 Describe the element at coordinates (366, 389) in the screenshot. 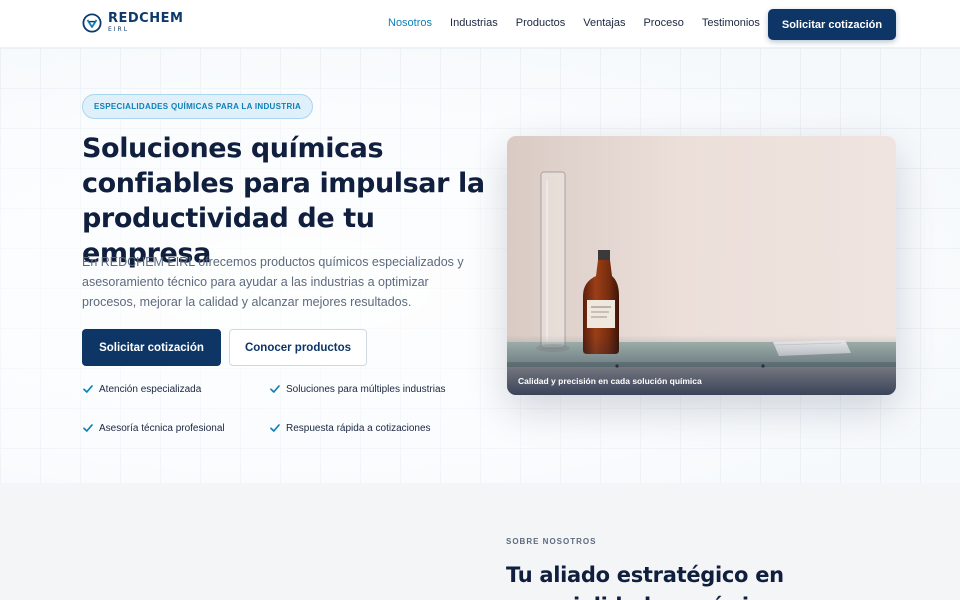

I see `feature-label: Soluciones para múltiples industrias` at that location.